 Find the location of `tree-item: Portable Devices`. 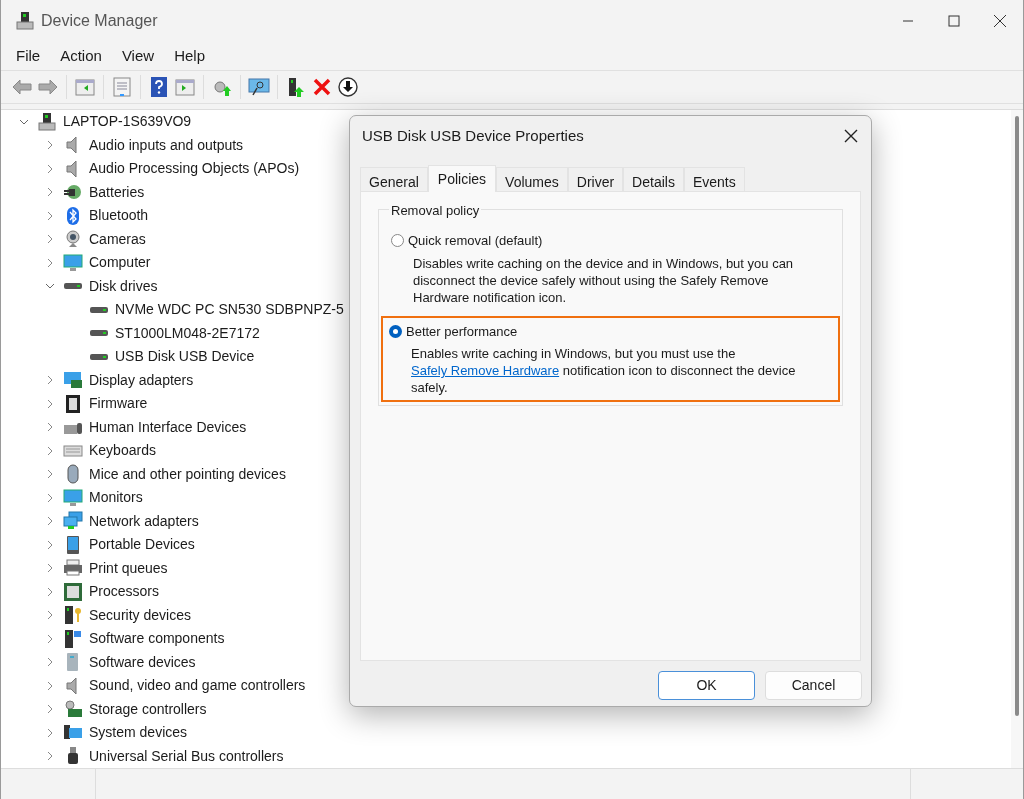

tree-item: Portable Devices is located at coordinates (142, 545).